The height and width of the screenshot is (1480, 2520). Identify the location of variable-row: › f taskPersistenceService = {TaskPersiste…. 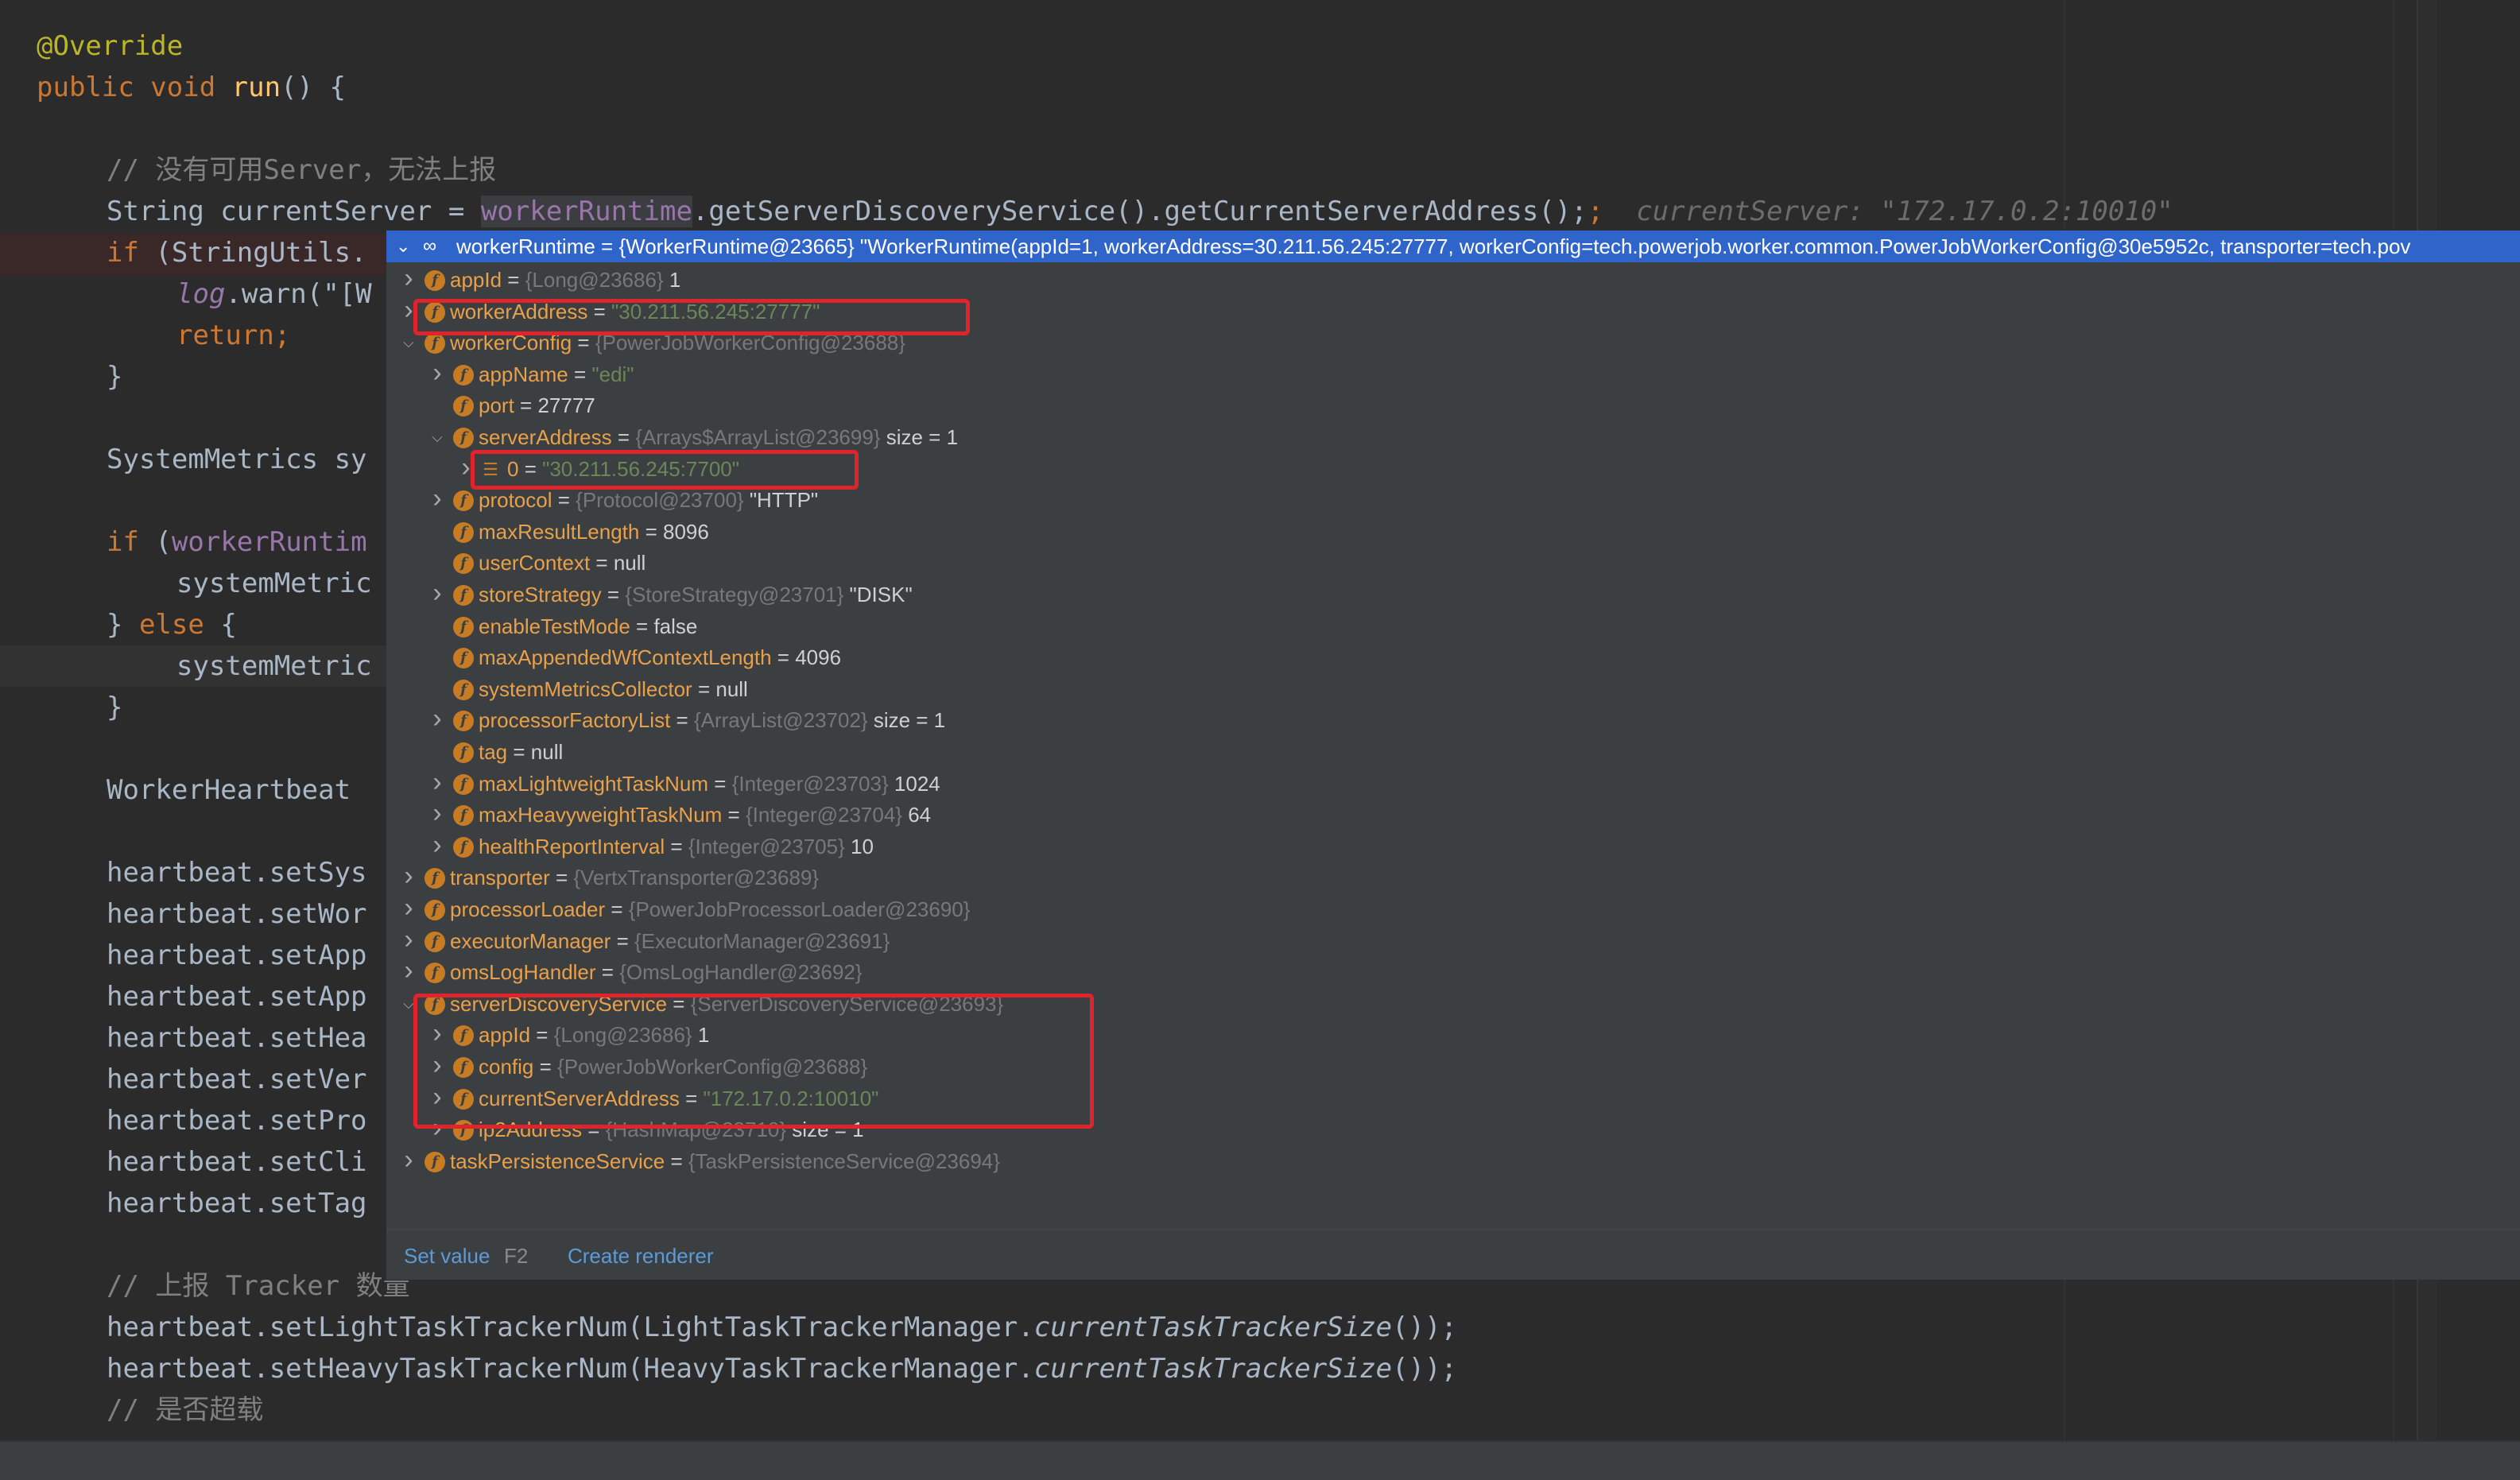
(1453, 1161).